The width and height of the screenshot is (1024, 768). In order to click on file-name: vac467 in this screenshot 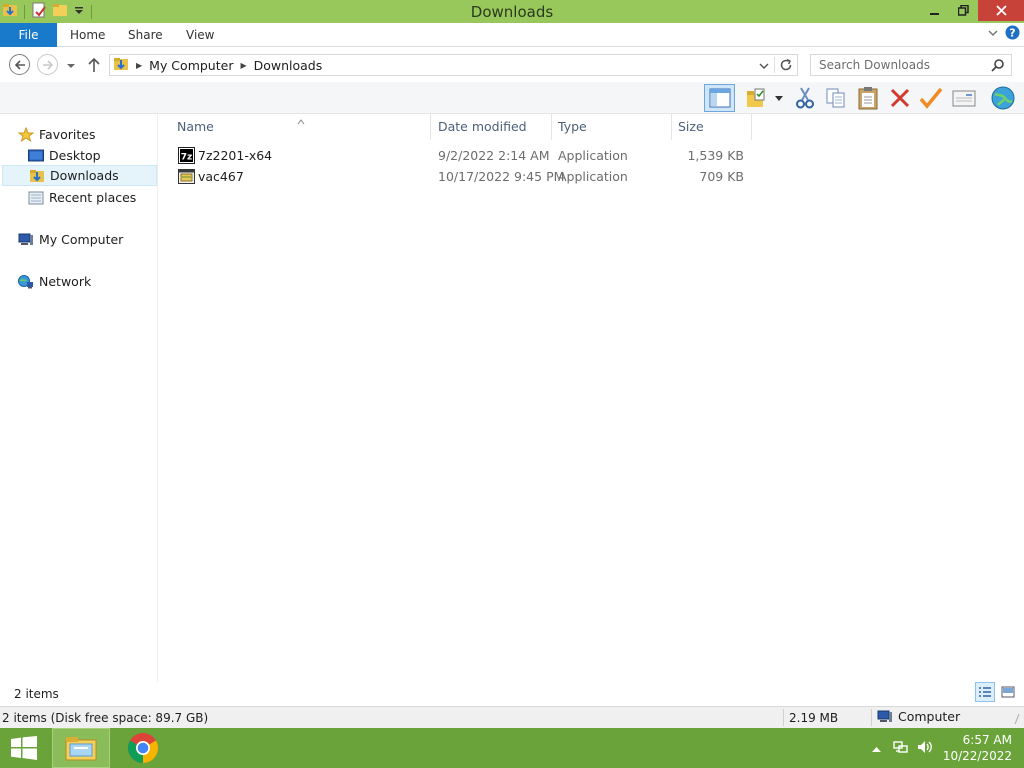, I will do `click(221, 176)`.